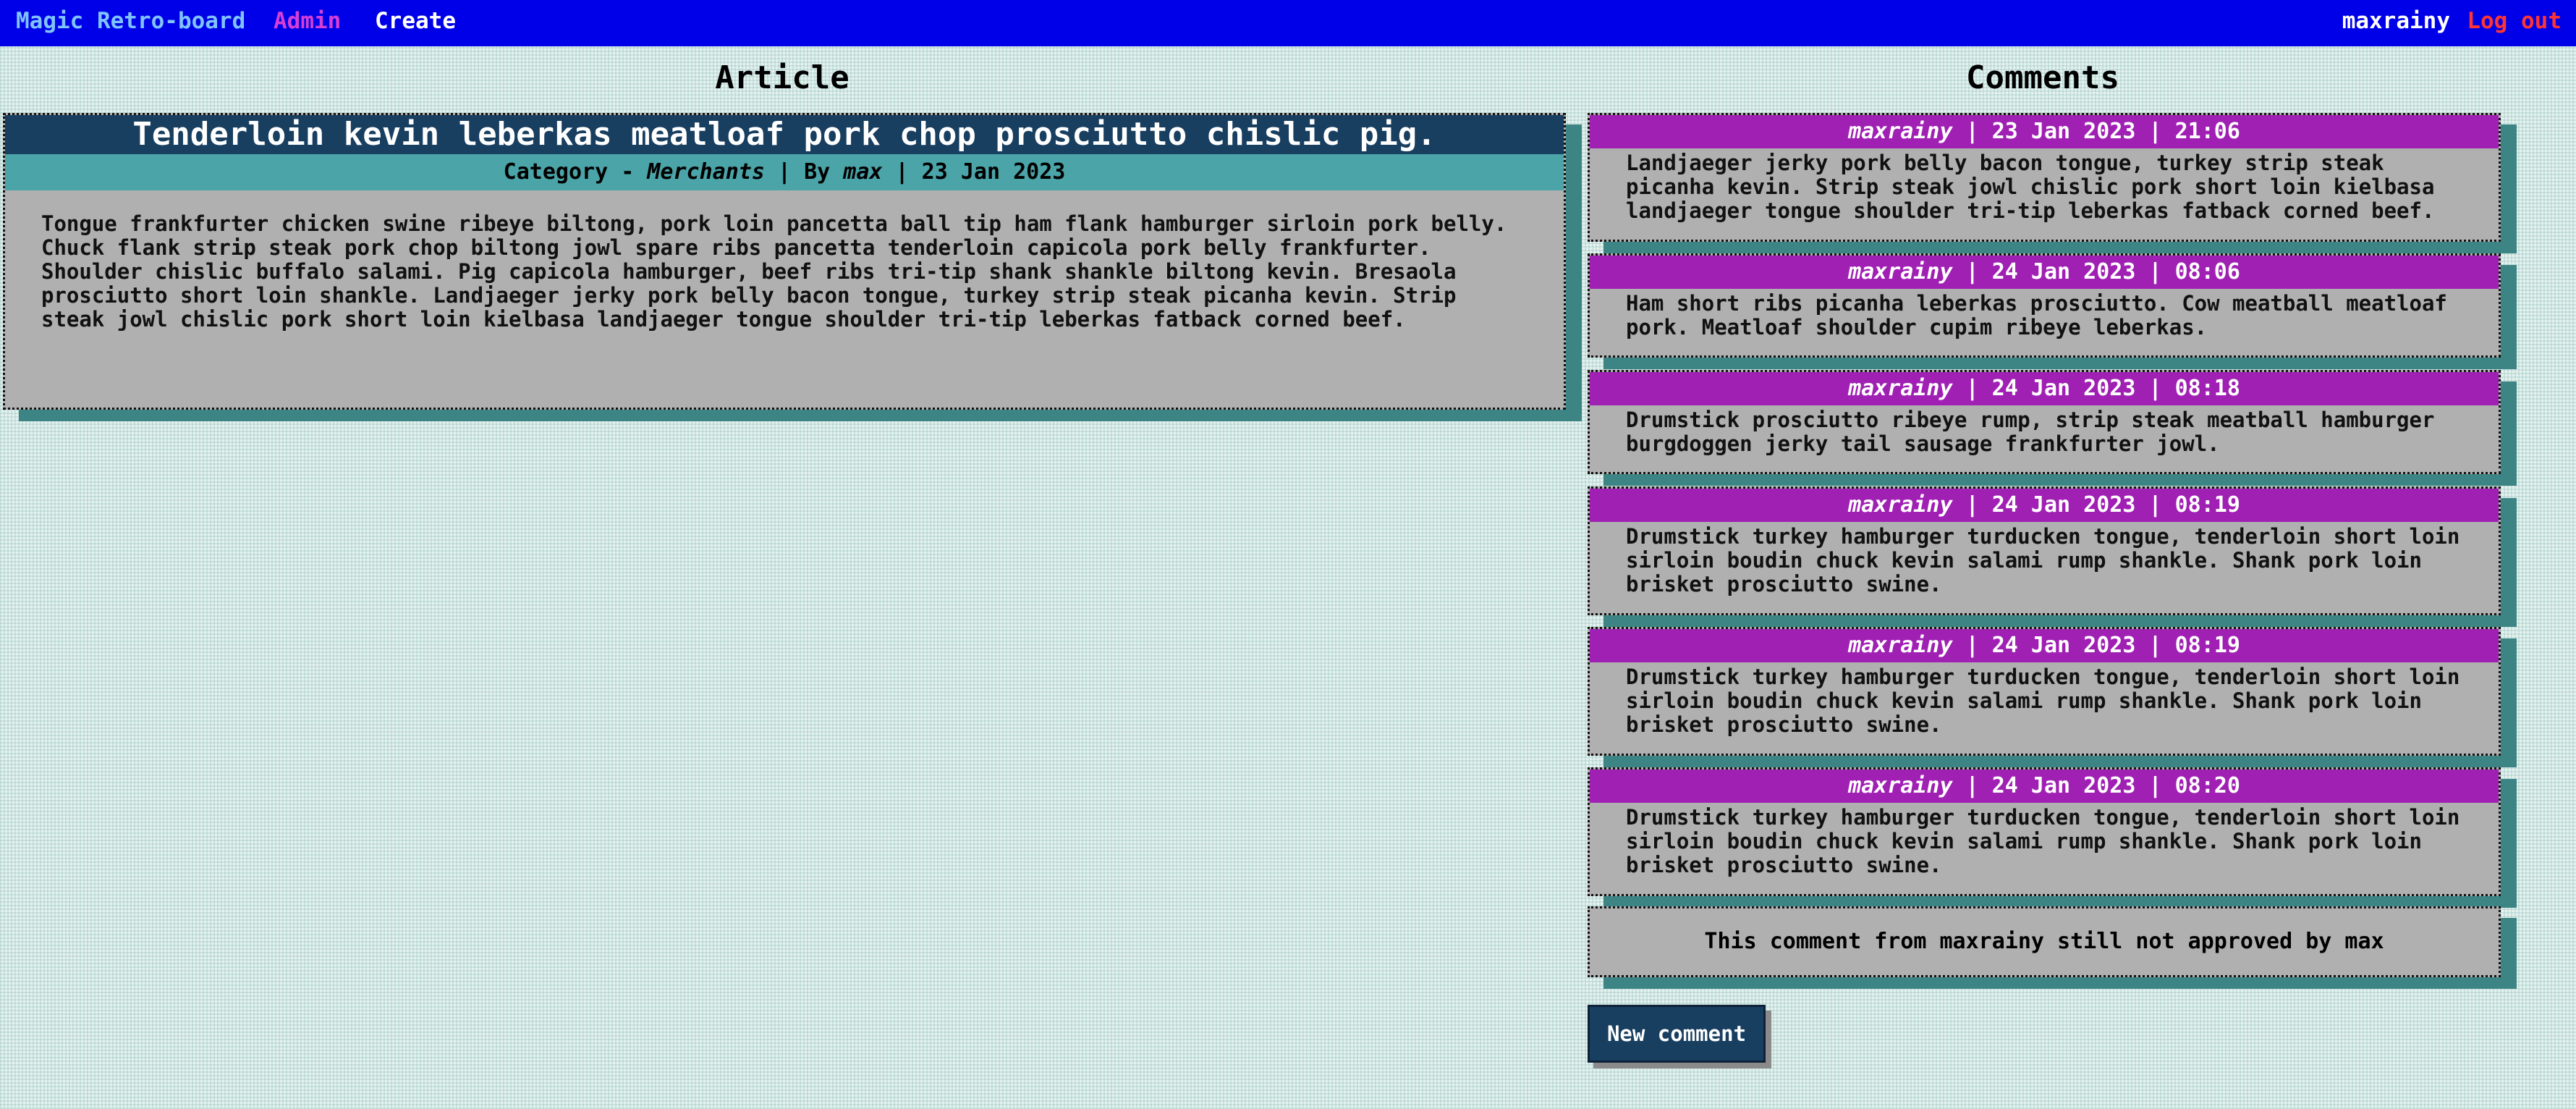 The image size is (2576, 1109). I want to click on new-comment-button: New comment, so click(1677, 1034).